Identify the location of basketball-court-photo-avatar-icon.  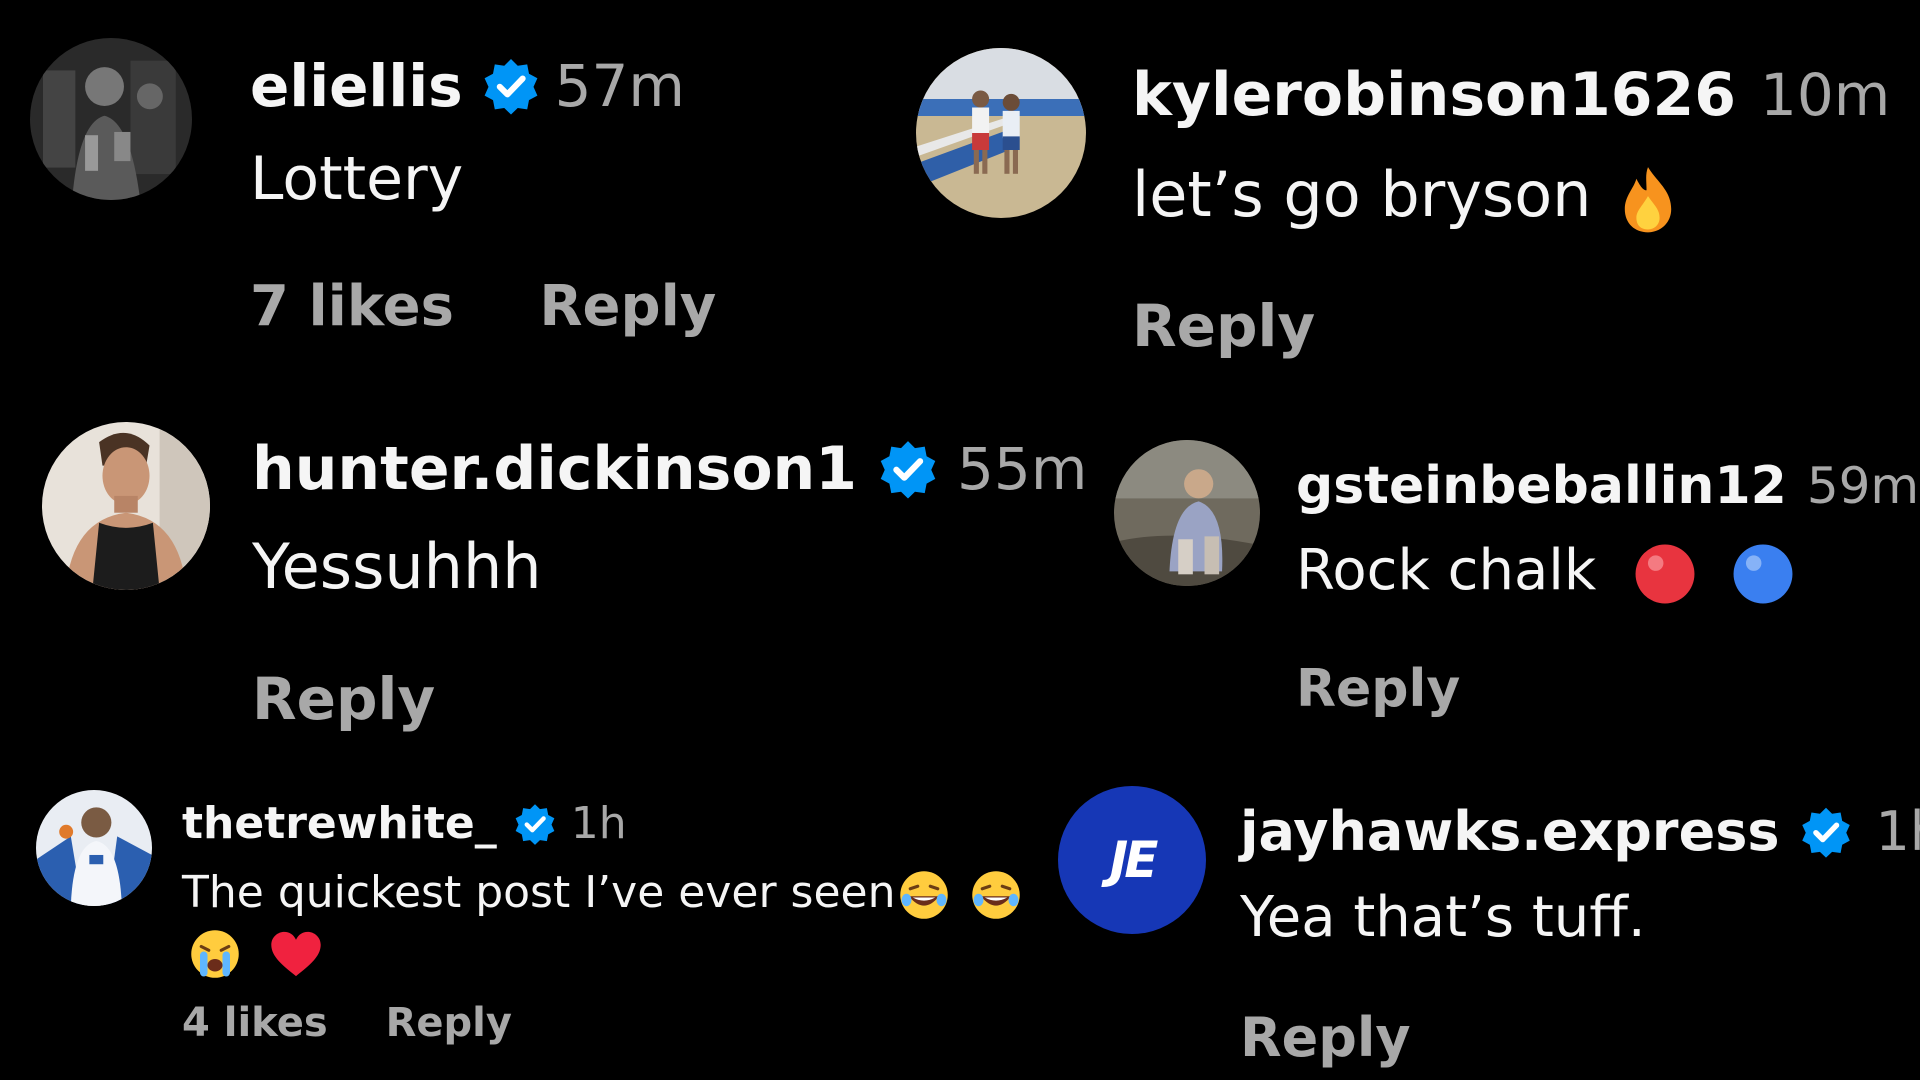
(1001, 133).